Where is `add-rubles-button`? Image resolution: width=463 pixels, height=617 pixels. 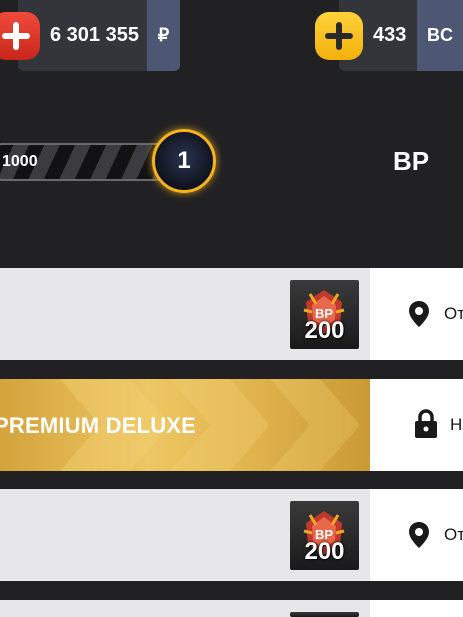 add-rubles-button is located at coordinates (20, 36).